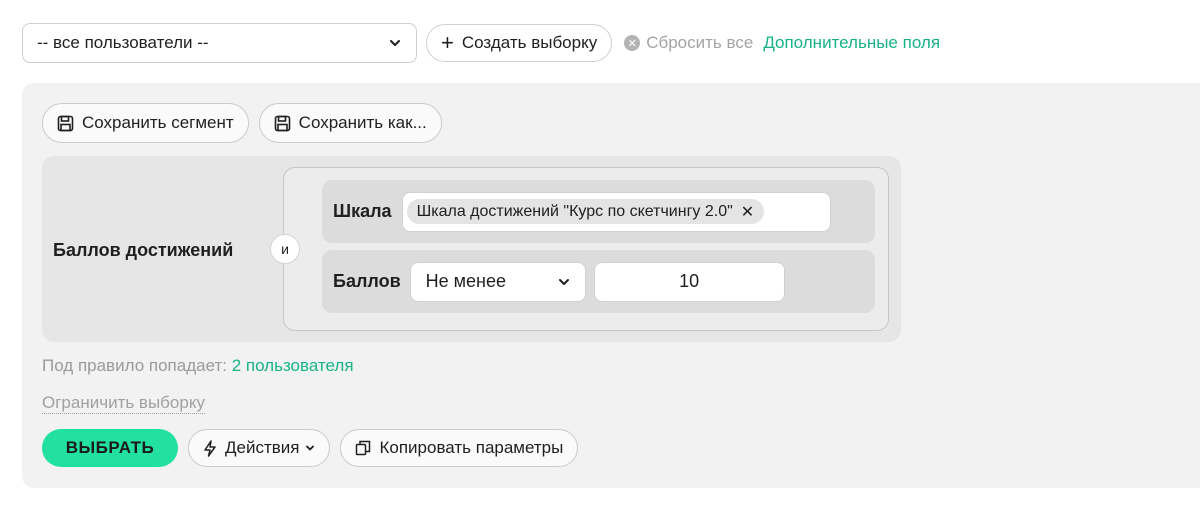  What do you see at coordinates (447, 42) in the screenshot?
I see `plus-icon: +` at bounding box center [447, 42].